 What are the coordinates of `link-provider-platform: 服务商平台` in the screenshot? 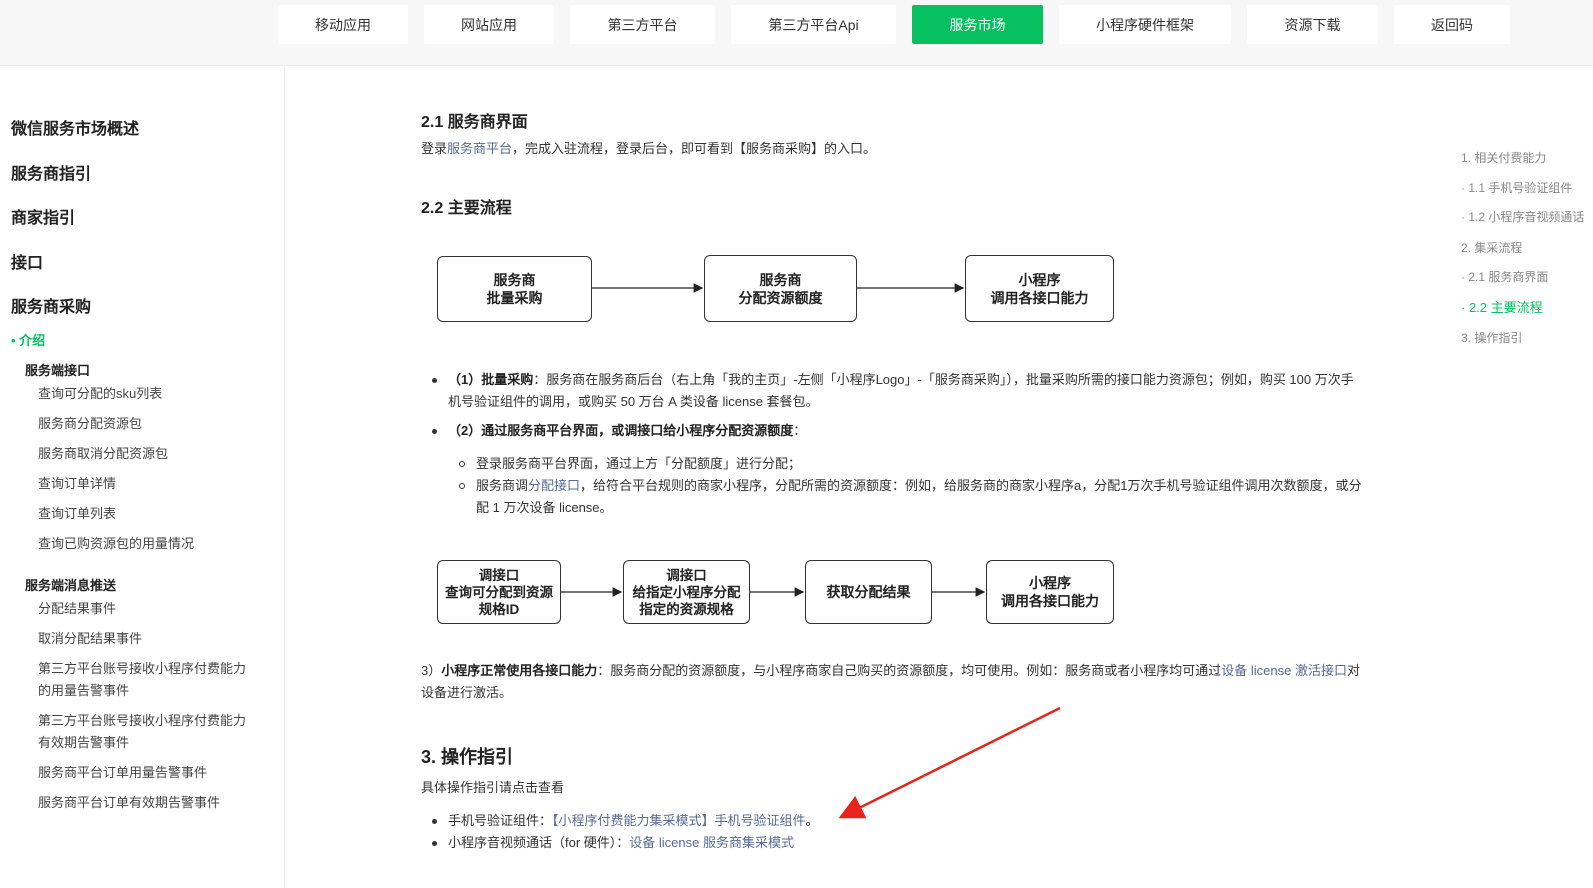 It's located at (479, 148).